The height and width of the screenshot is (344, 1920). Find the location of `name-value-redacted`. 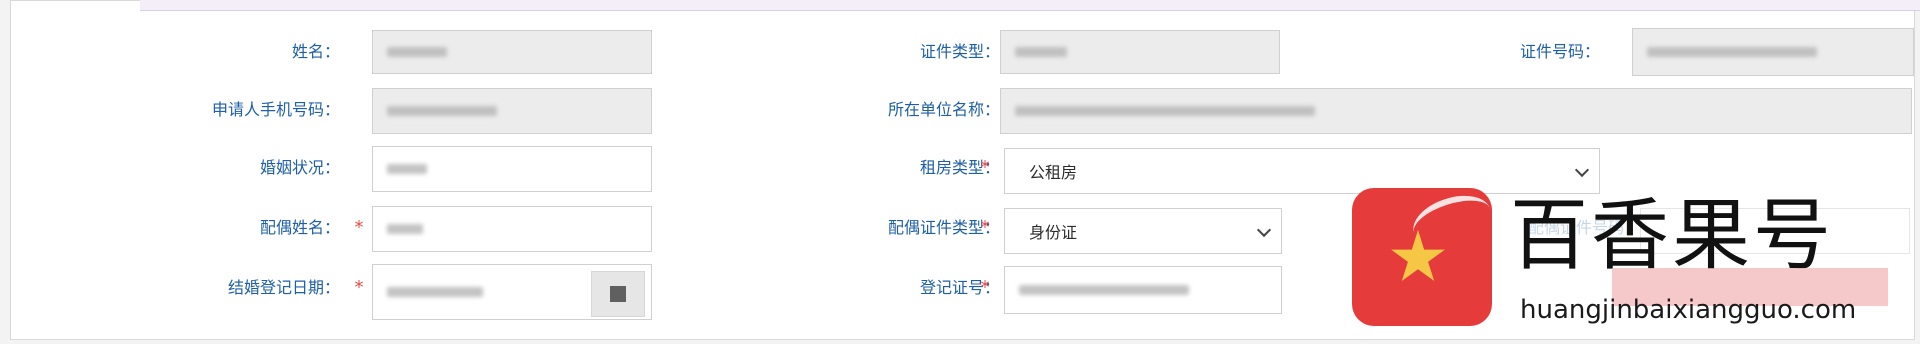

name-value-redacted is located at coordinates (417, 52).